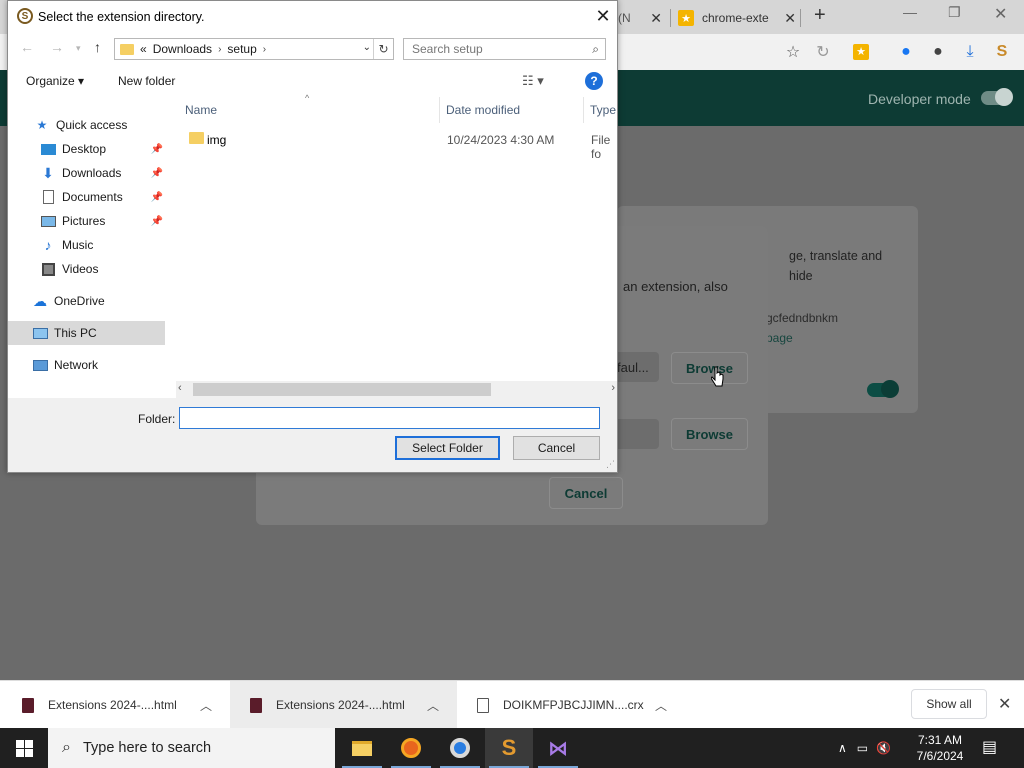 This screenshot has height=768, width=1024. I want to click on forward-arrow-icon: →, so click(57, 47).